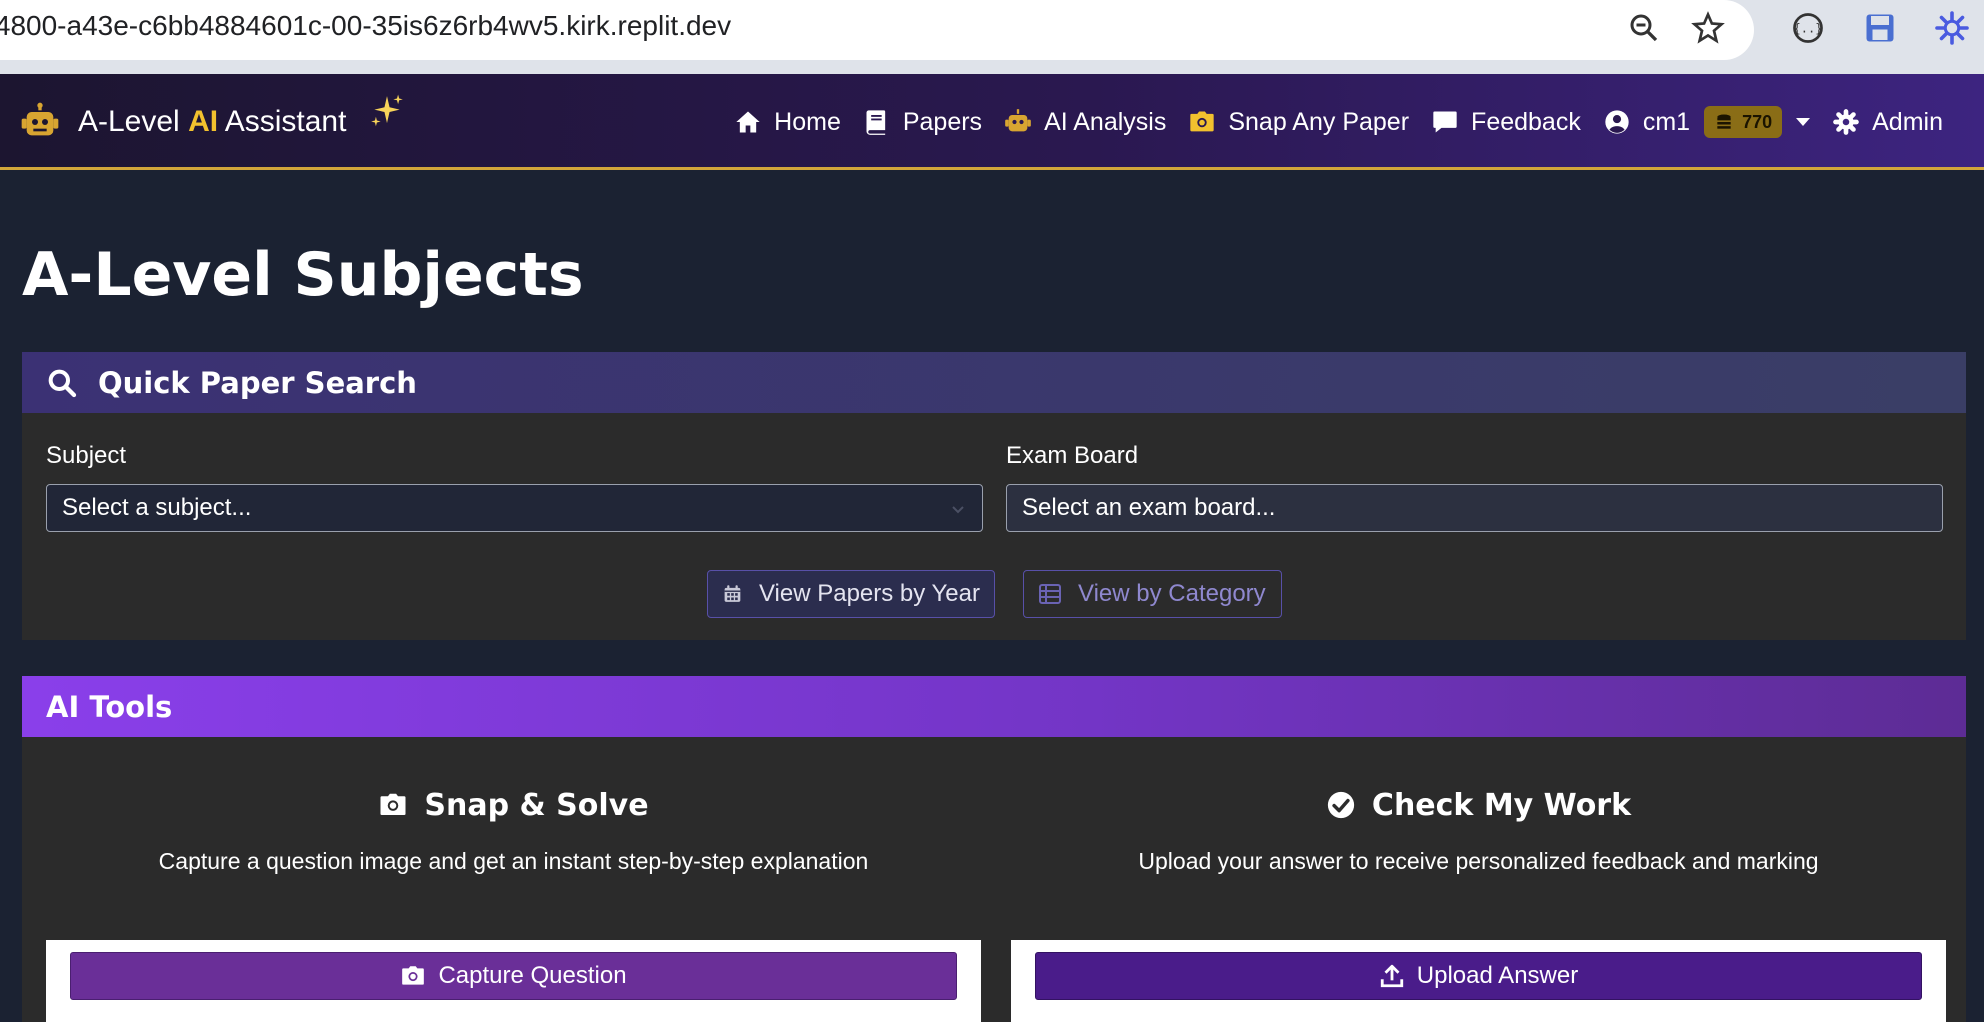 Image resolution: width=1984 pixels, height=1022 pixels. Describe the element at coordinates (876, 122) in the screenshot. I see `book-icon` at that location.